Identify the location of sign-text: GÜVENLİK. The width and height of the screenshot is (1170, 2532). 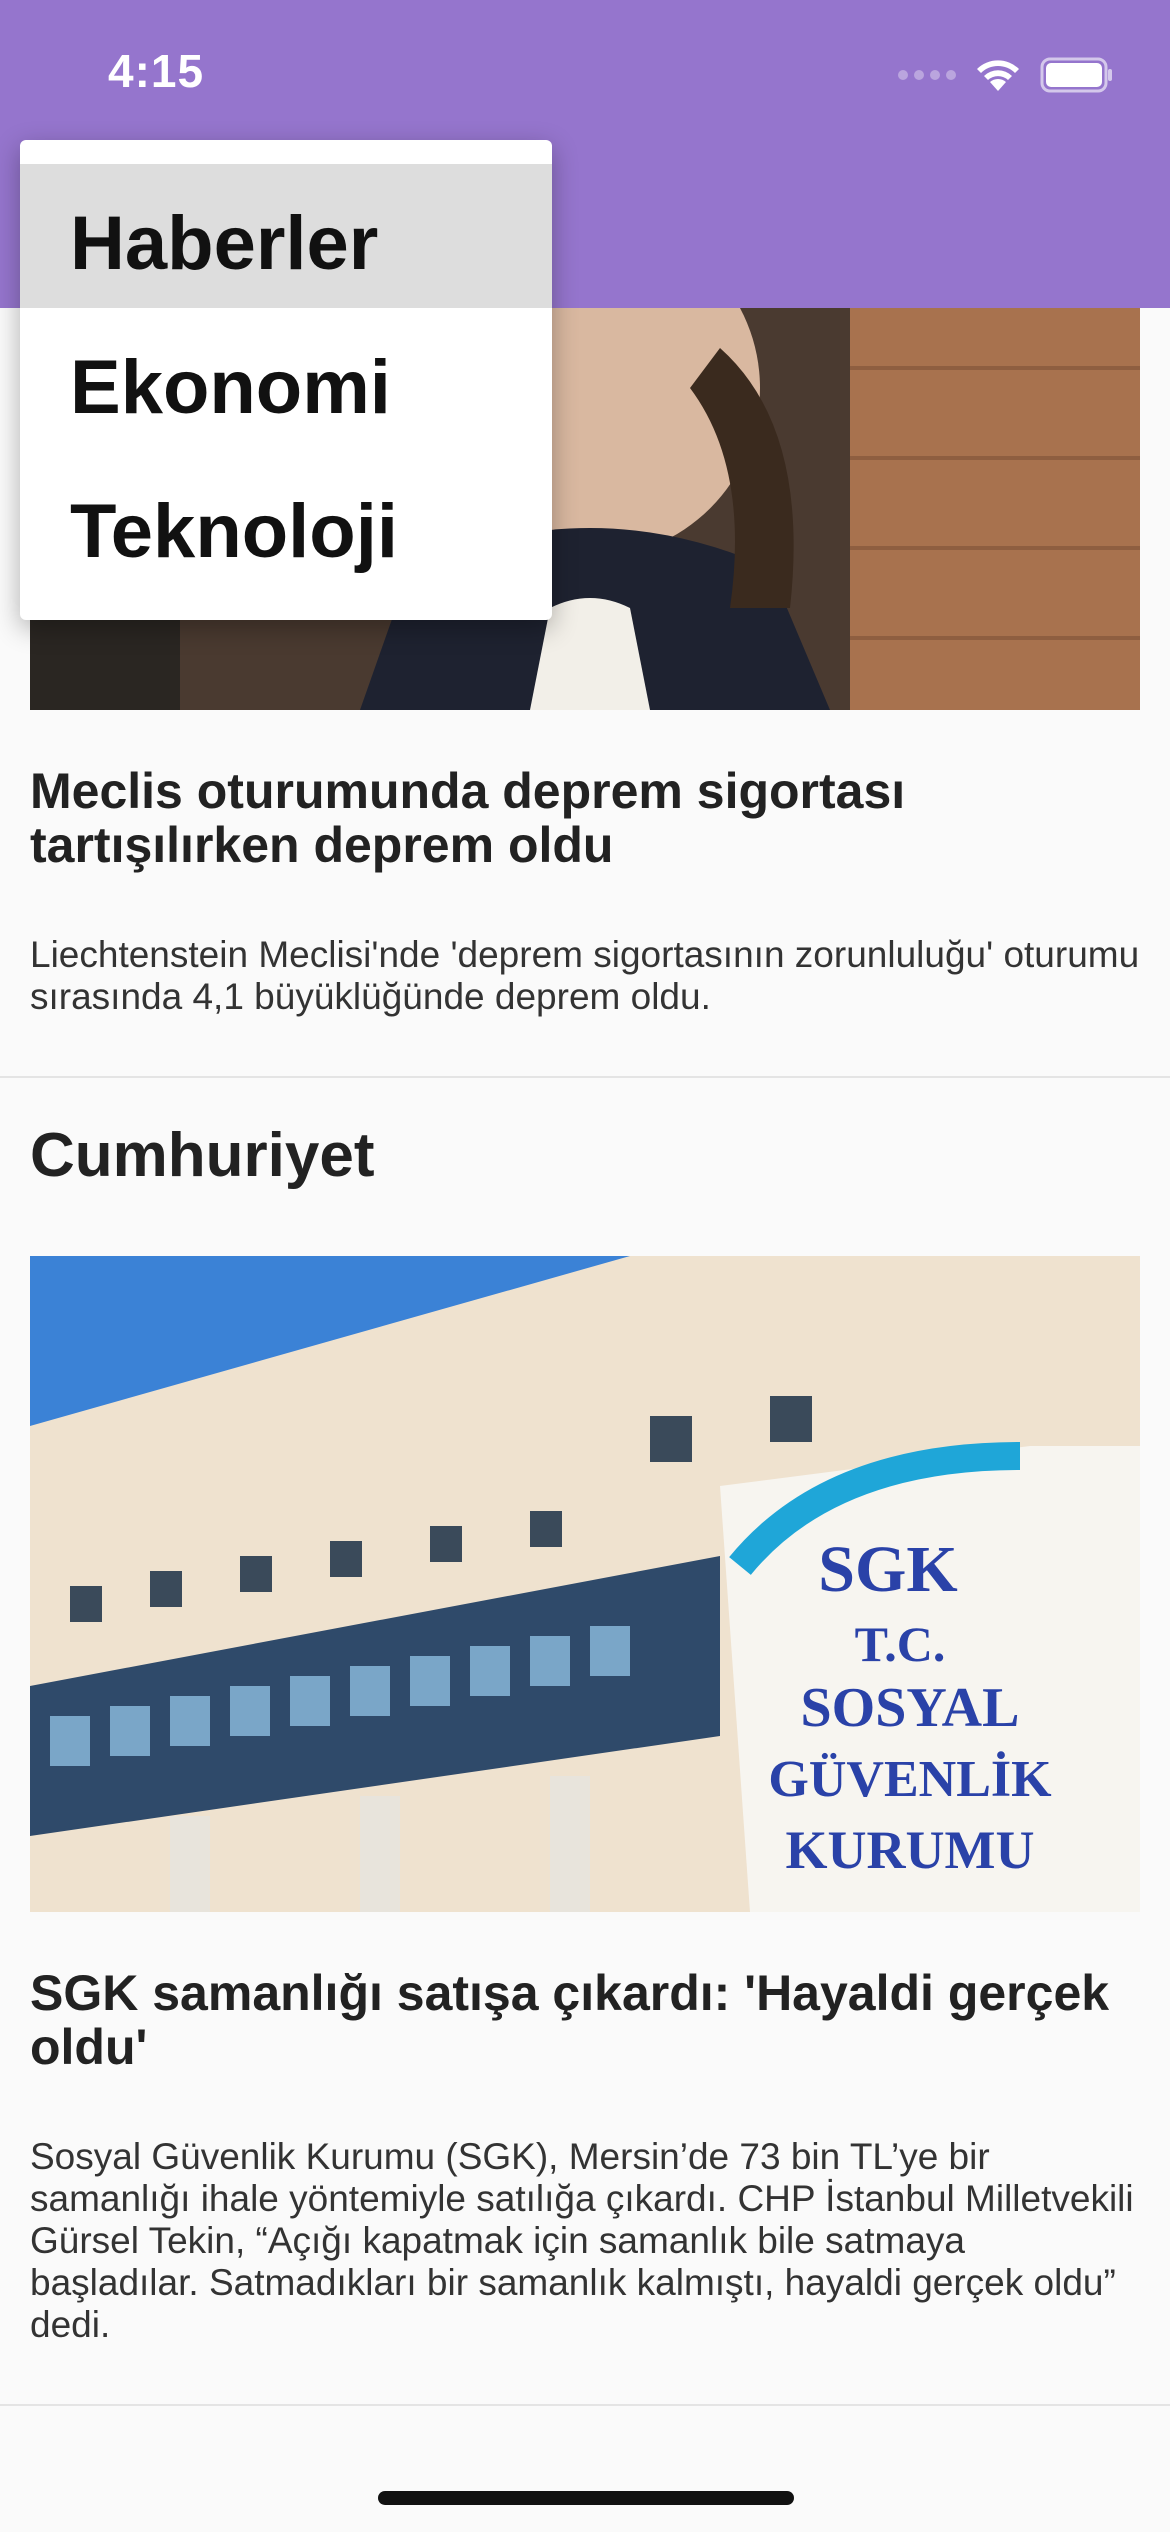
(910, 1779).